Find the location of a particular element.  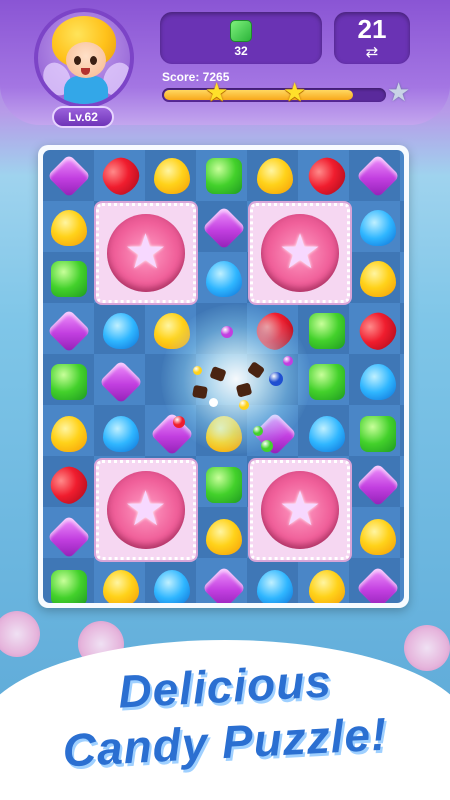

explosion-effect is located at coordinates (236, 379).